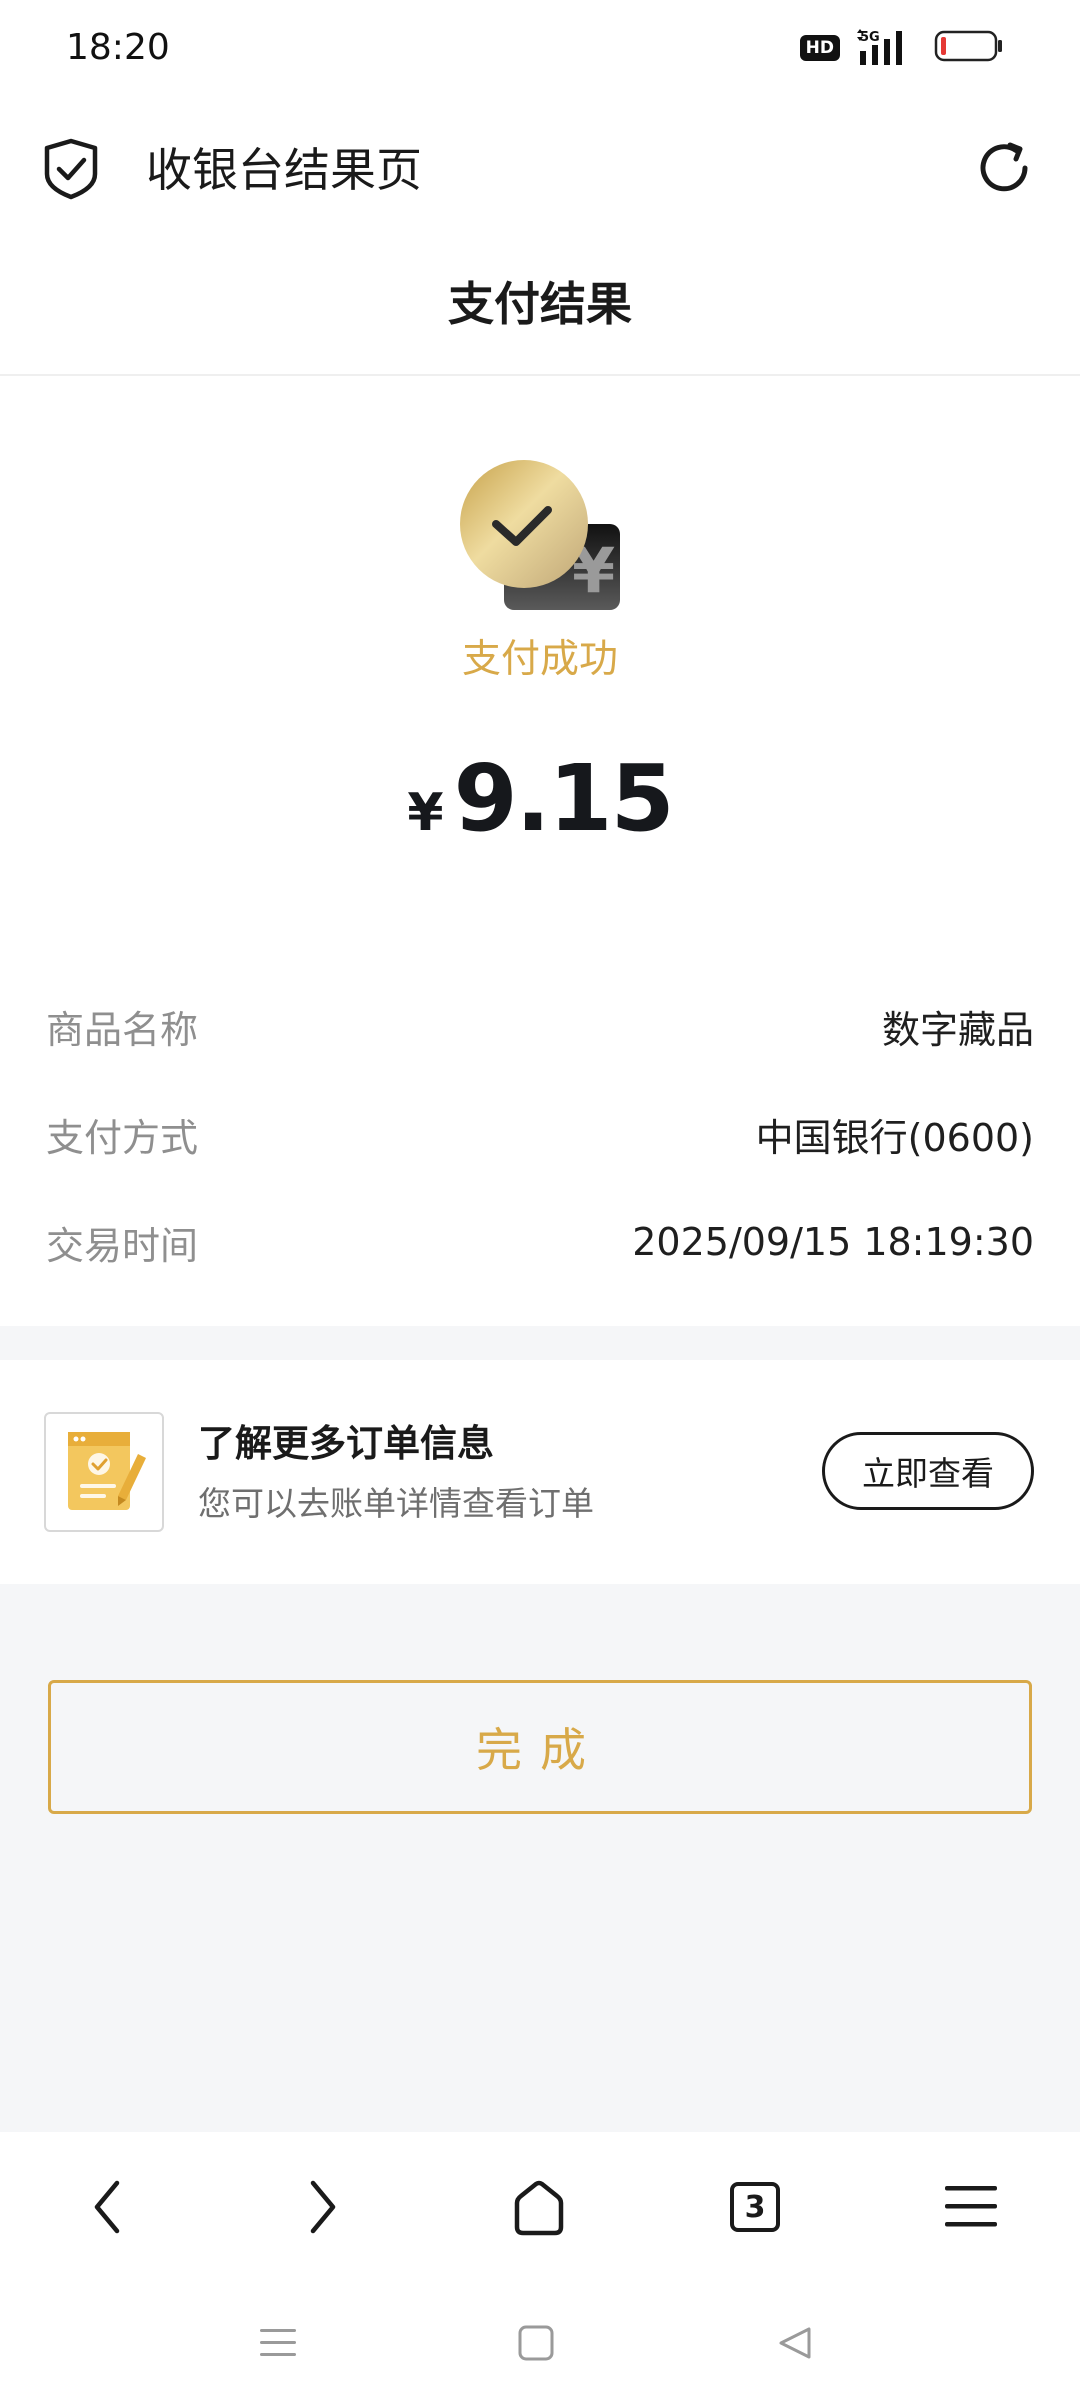 The image size is (1080, 2408). What do you see at coordinates (928, 1471) in the screenshot?
I see `view-now-button: 立即查看` at bounding box center [928, 1471].